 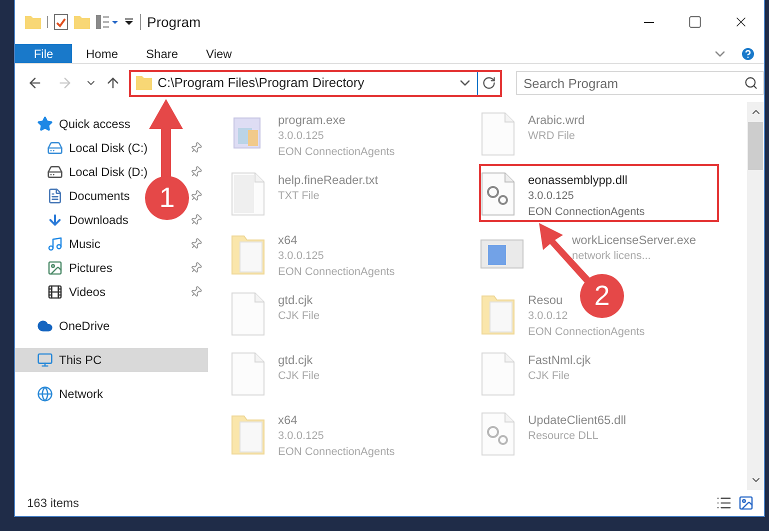 What do you see at coordinates (129, 22) in the screenshot?
I see `dropdown-arrow-icon` at bounding box center [129, 22].